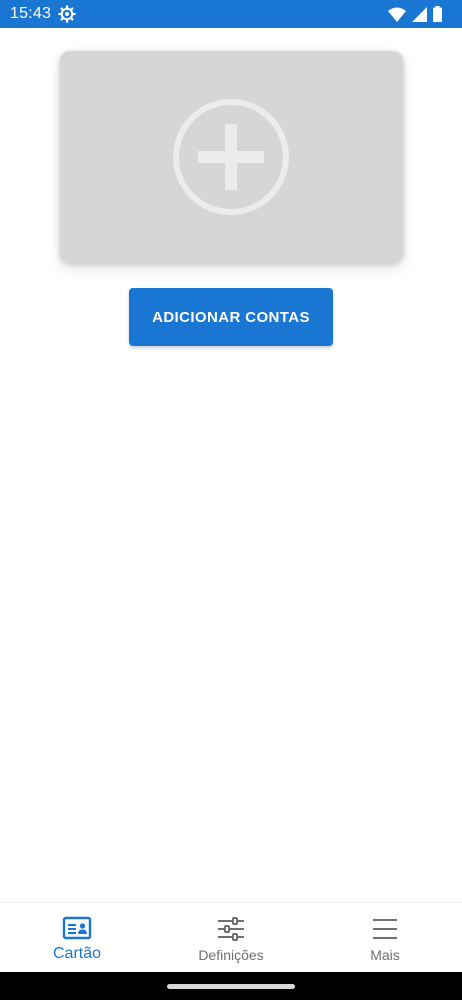 The image size is (462, 1000). Describe the element at coordinates (397, 14) in the screenshot. I see `wifi-icon` at that location.